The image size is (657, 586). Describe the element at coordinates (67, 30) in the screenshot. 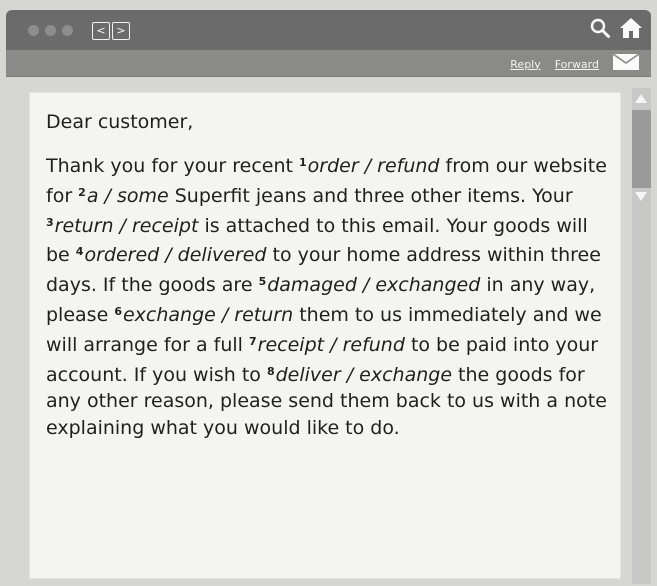

I see `maximize-window-button` at that location.